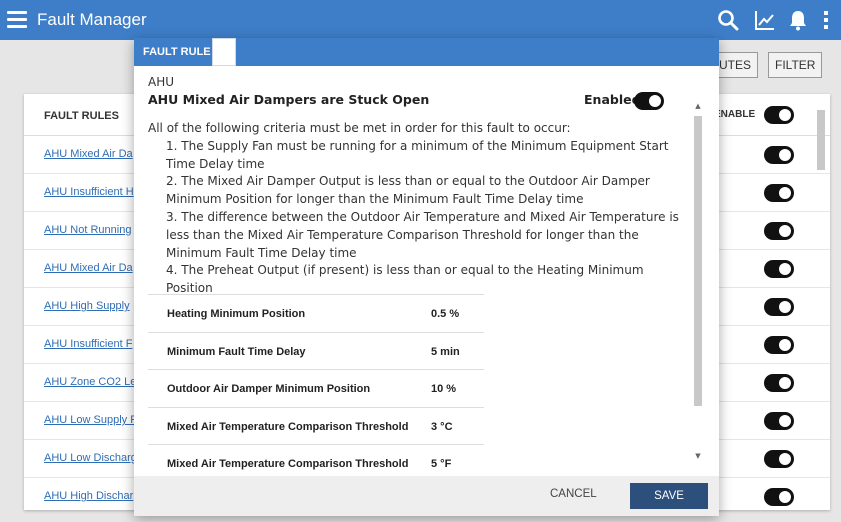 This screenshot has height=522, width=841. I want to click on dialog-header: FAULT RULE, so click(426, 52).